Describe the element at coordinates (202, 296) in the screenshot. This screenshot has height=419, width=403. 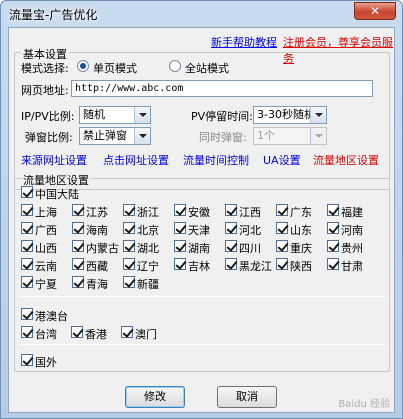
I see `region-divider` at that location.